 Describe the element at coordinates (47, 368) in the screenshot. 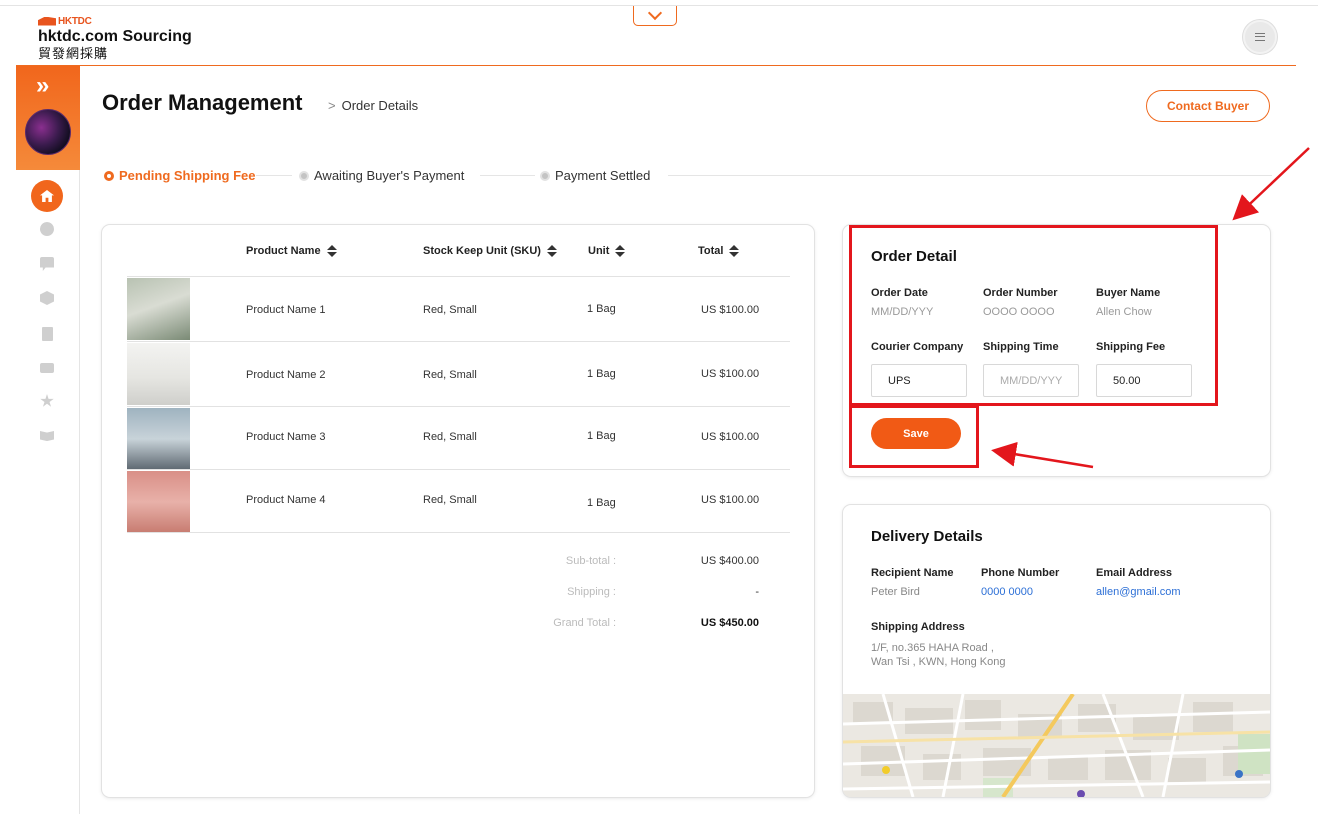

I see `cash-icon` at that location.